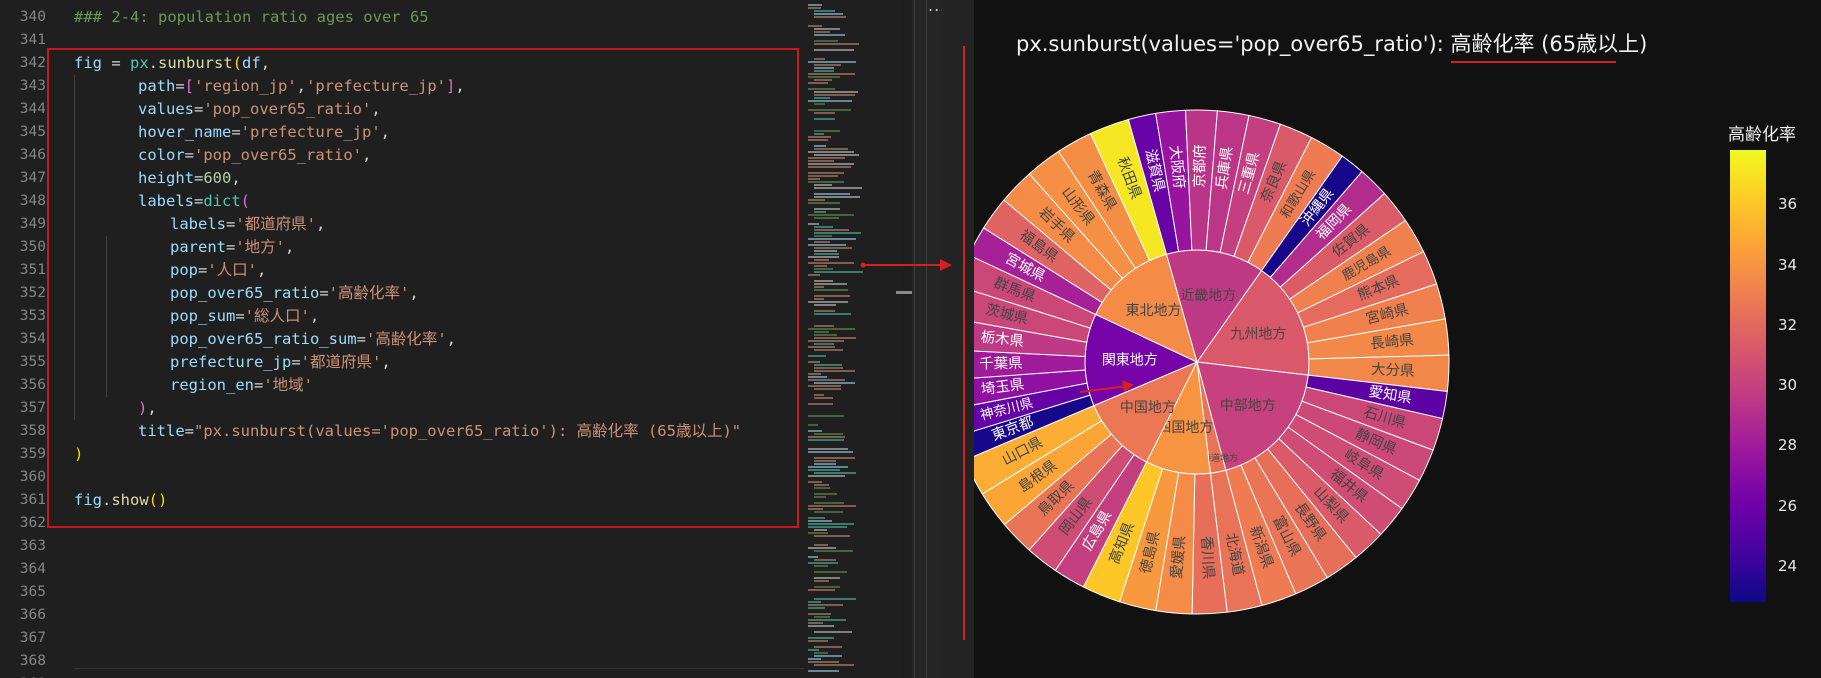  Describe the element at coordinates (927, 339) in the screenshot. I see `pane-divider` at that location.